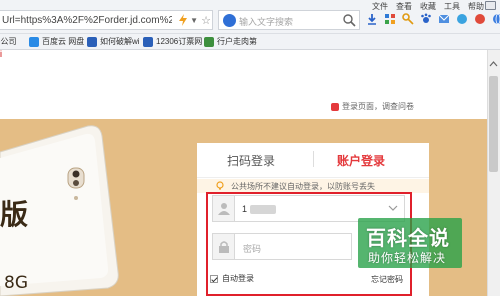 This screenshot has height=296, width=500. I want to click on watermark-title: 百科全说, so click(408, 238).